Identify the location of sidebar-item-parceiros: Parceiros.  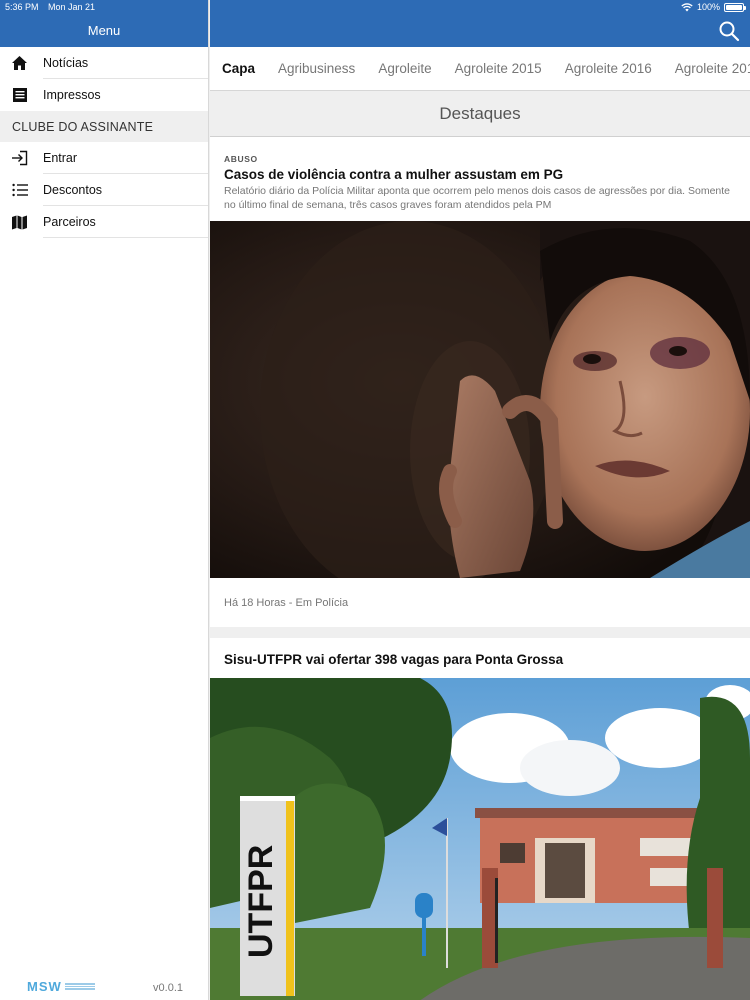
(104, 222).